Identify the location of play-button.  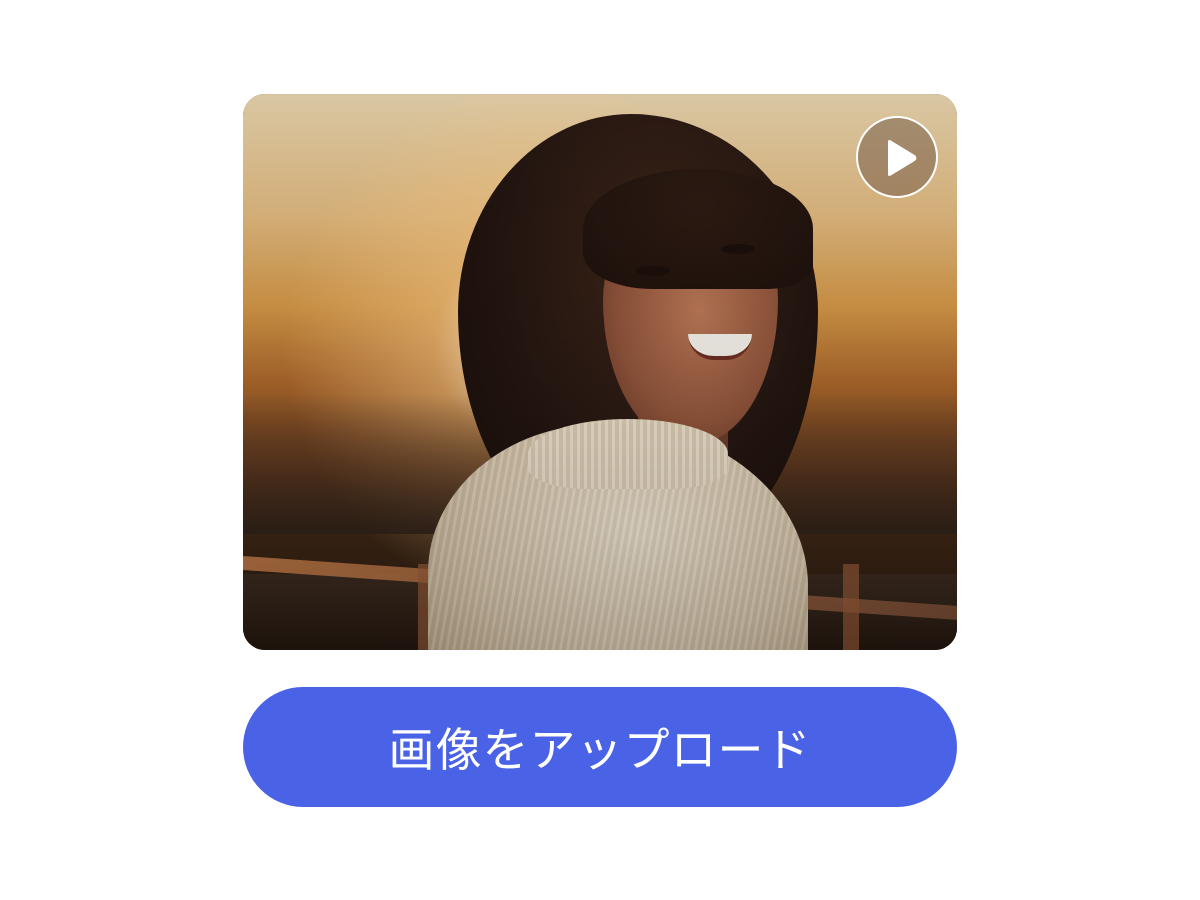
(897, 157).